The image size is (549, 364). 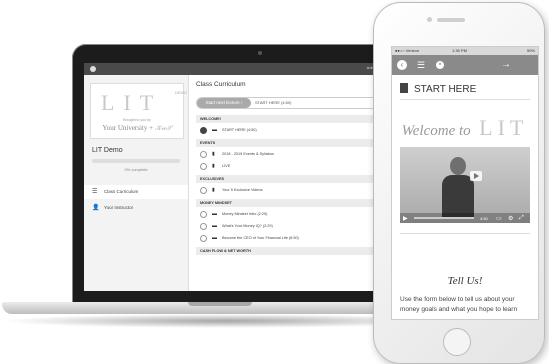 I want to click on completed-check-icon, so click(x=203, y=130).